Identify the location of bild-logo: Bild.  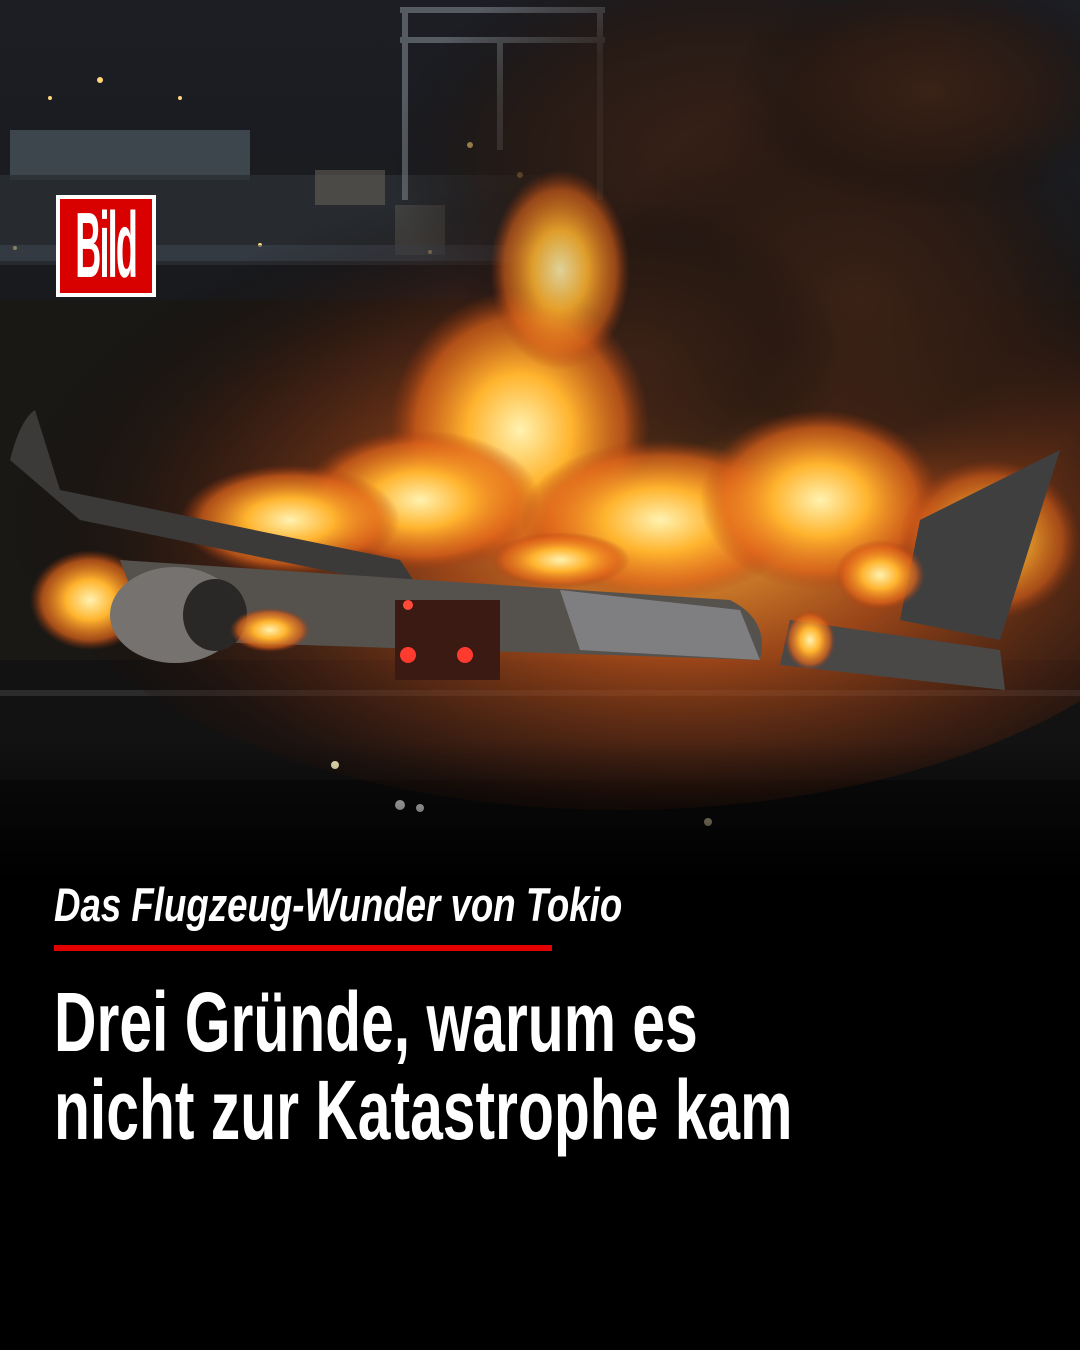
(106, 246).